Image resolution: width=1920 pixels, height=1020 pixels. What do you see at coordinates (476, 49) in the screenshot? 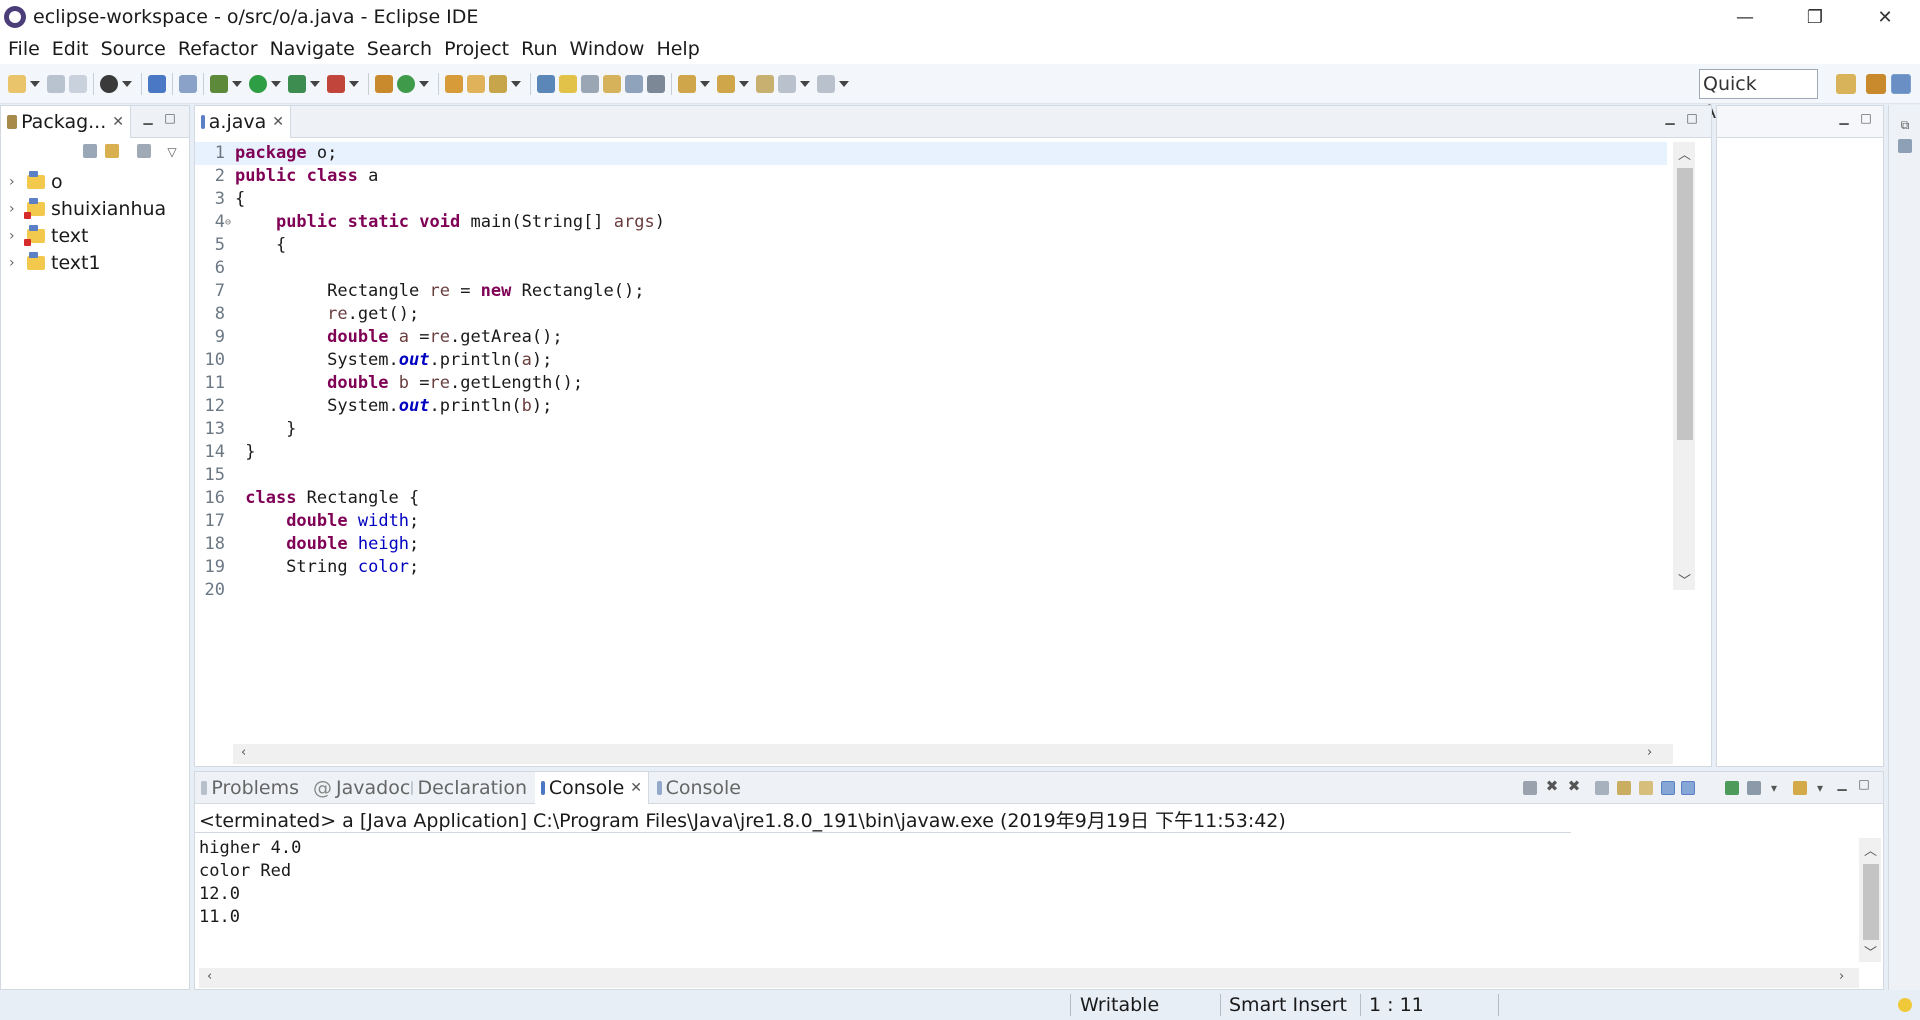
I see `menu-project: Project` at bounding box center [476, 49].